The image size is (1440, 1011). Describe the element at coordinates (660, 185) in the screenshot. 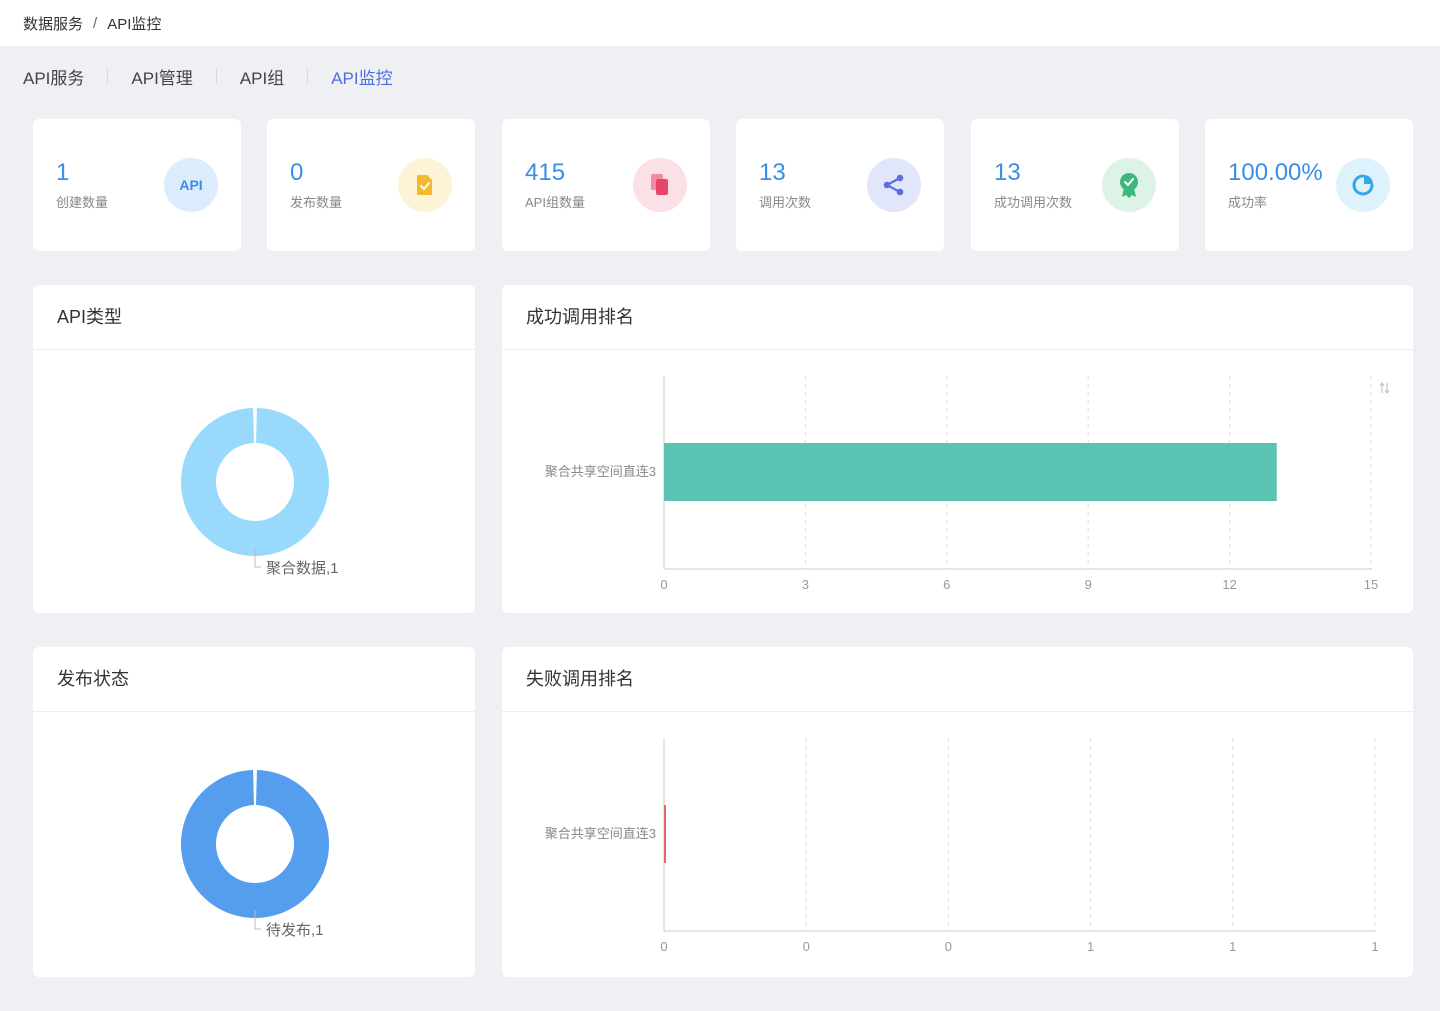

I see `copy-documents-icon` at that location.